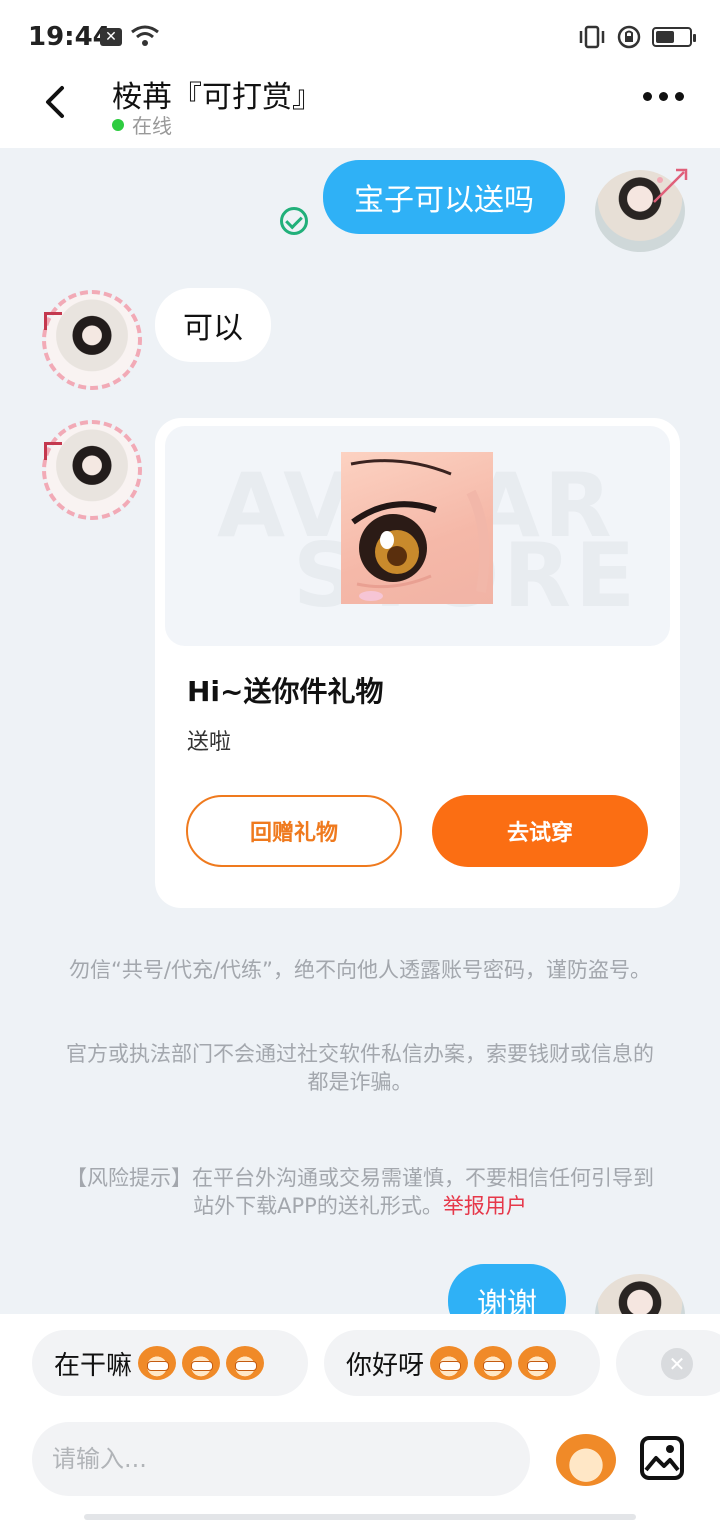  Describe the element at coordinates (663, 96) in the screenshot. I see `more-dots-icon` at that location.